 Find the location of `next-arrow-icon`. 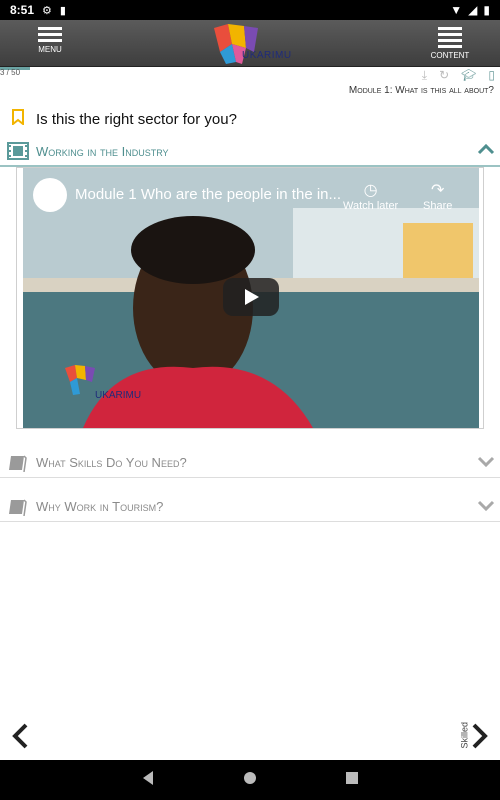

next-arrow-icon is located at coordinates (480, 739).